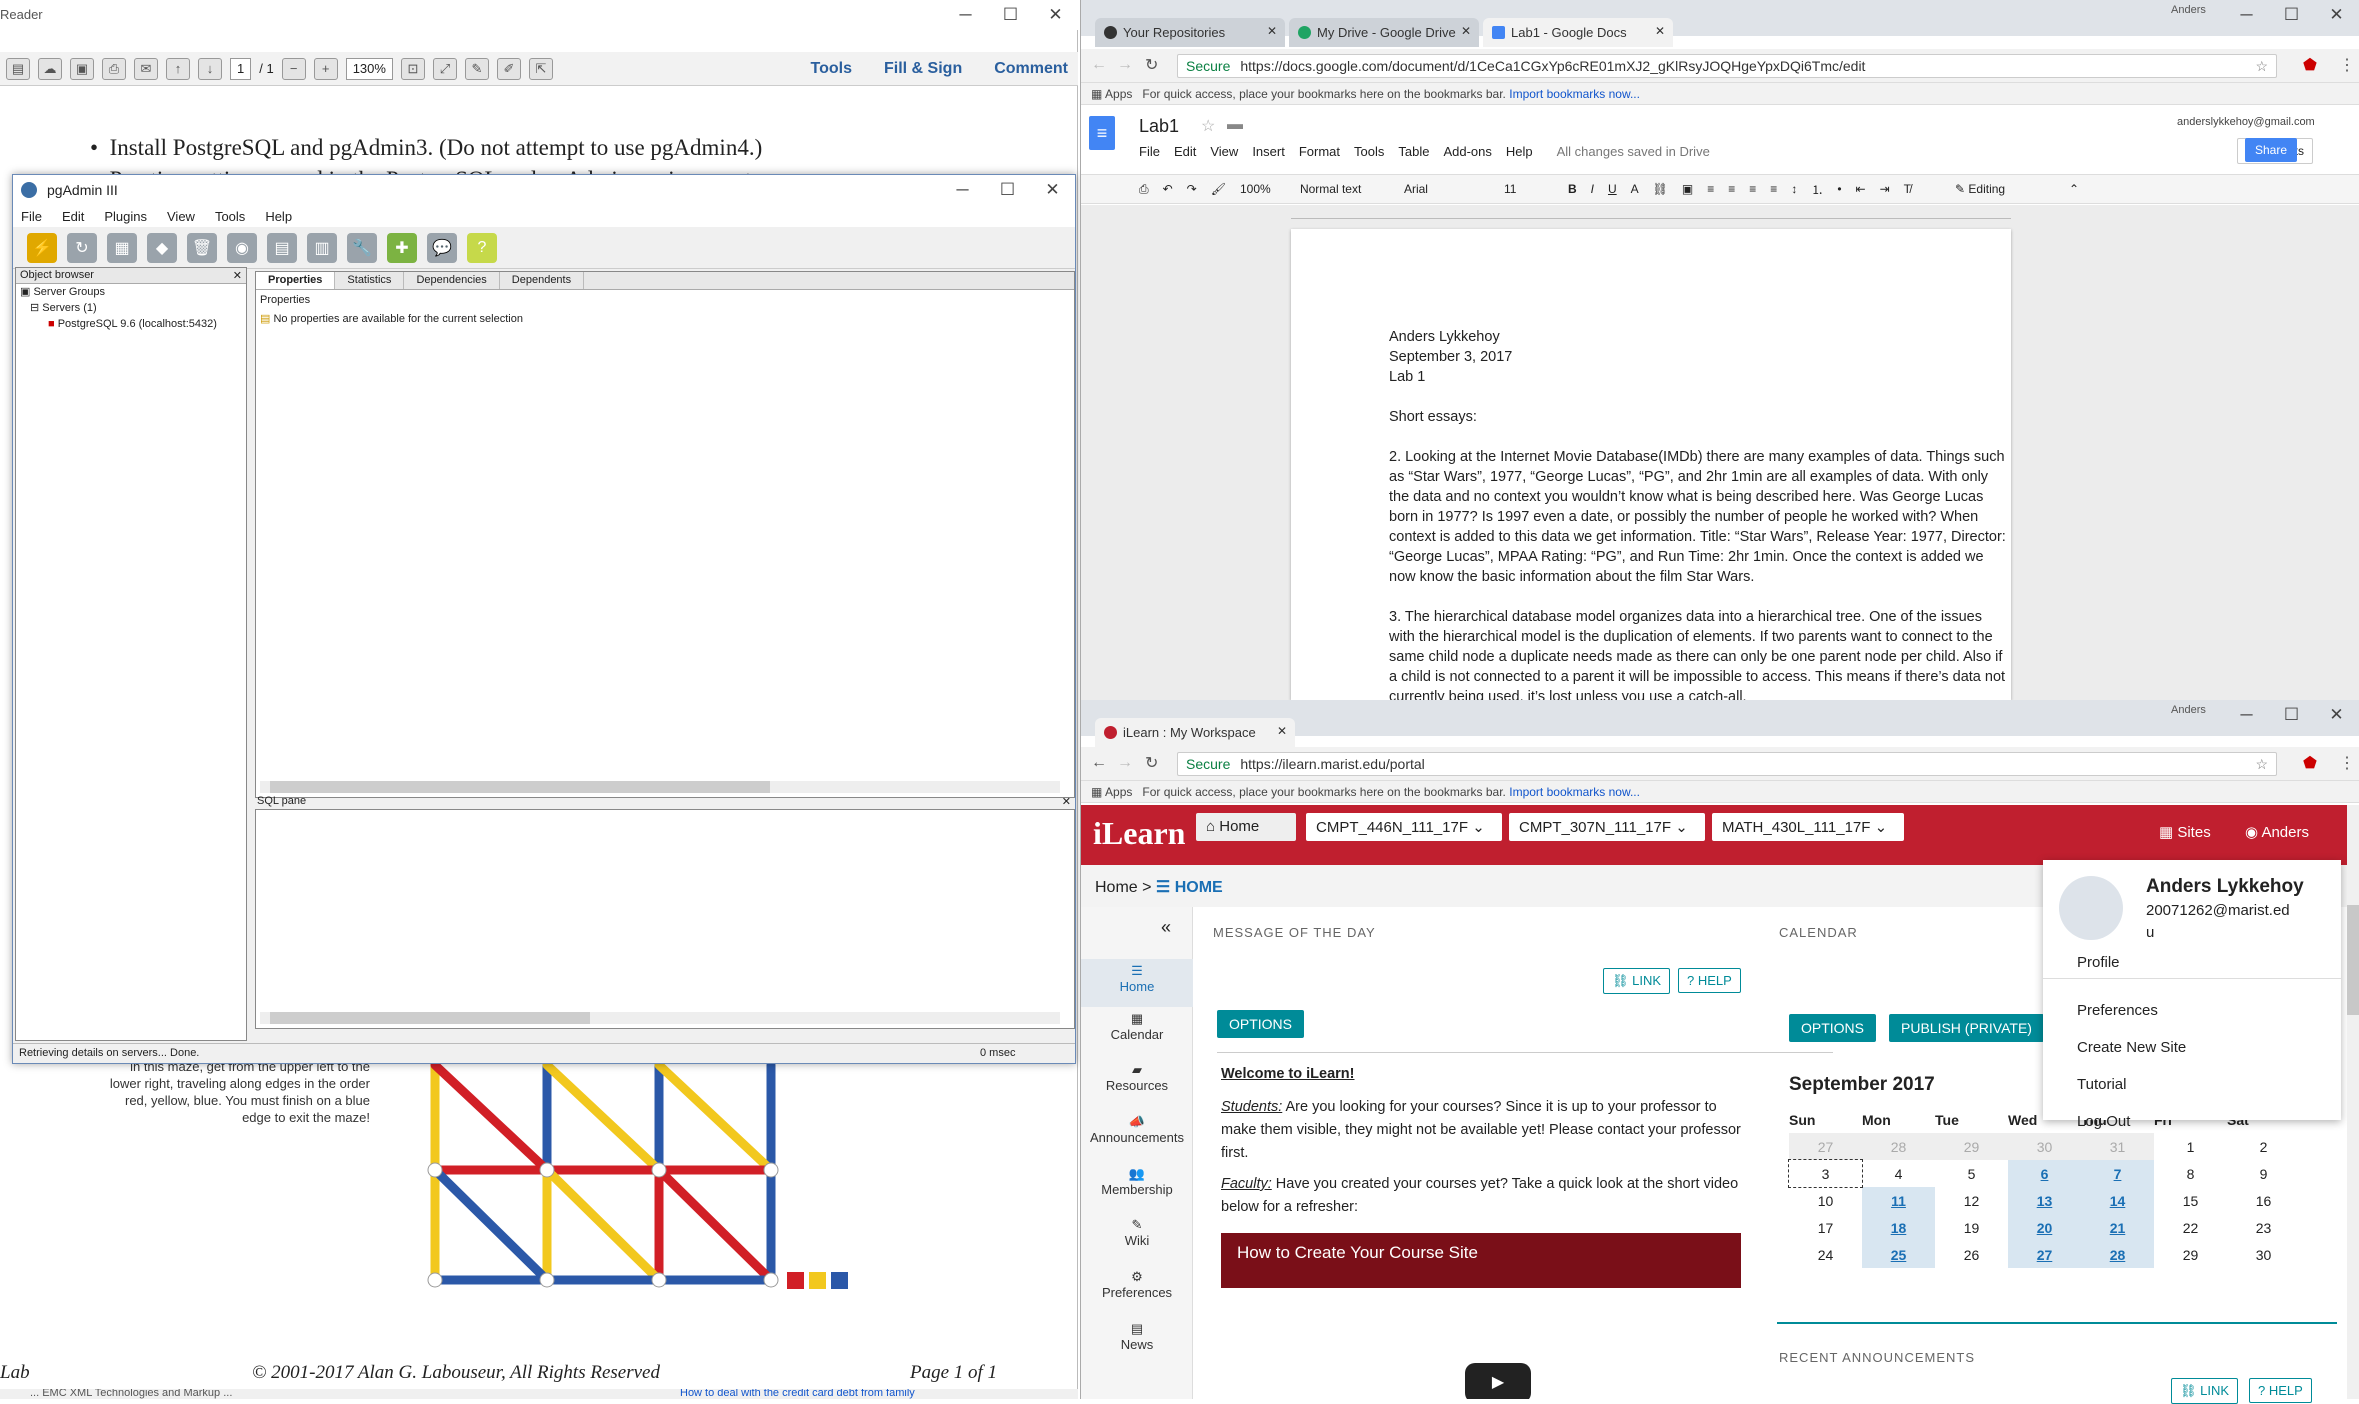 The image size is (2359, 1404). I want to click on link-icon: ⛓, so click(1660, 189).